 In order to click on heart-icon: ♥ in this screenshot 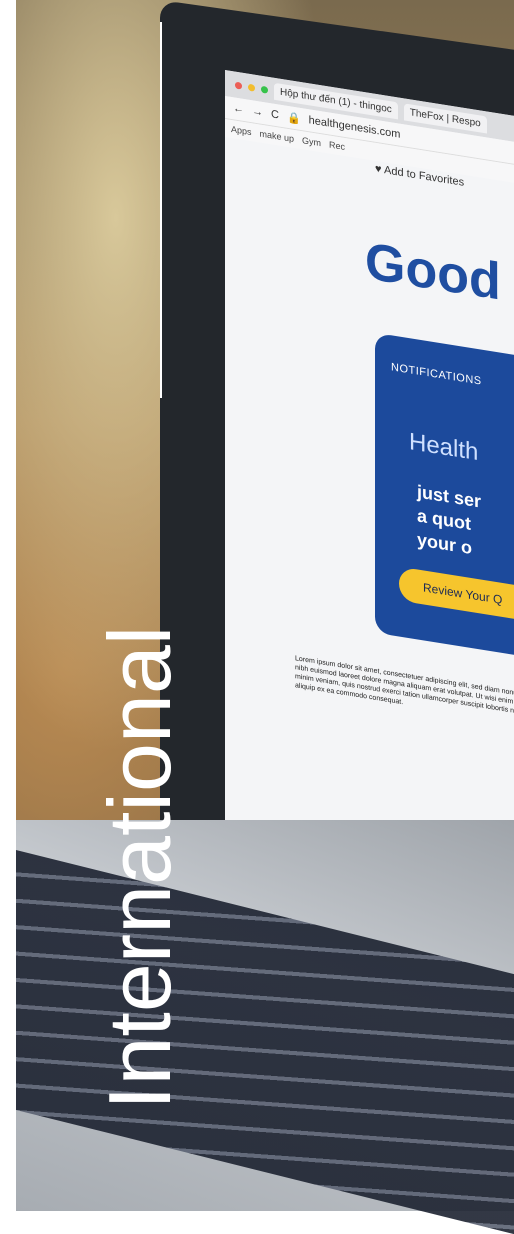, I will do `click(378, 169)`.